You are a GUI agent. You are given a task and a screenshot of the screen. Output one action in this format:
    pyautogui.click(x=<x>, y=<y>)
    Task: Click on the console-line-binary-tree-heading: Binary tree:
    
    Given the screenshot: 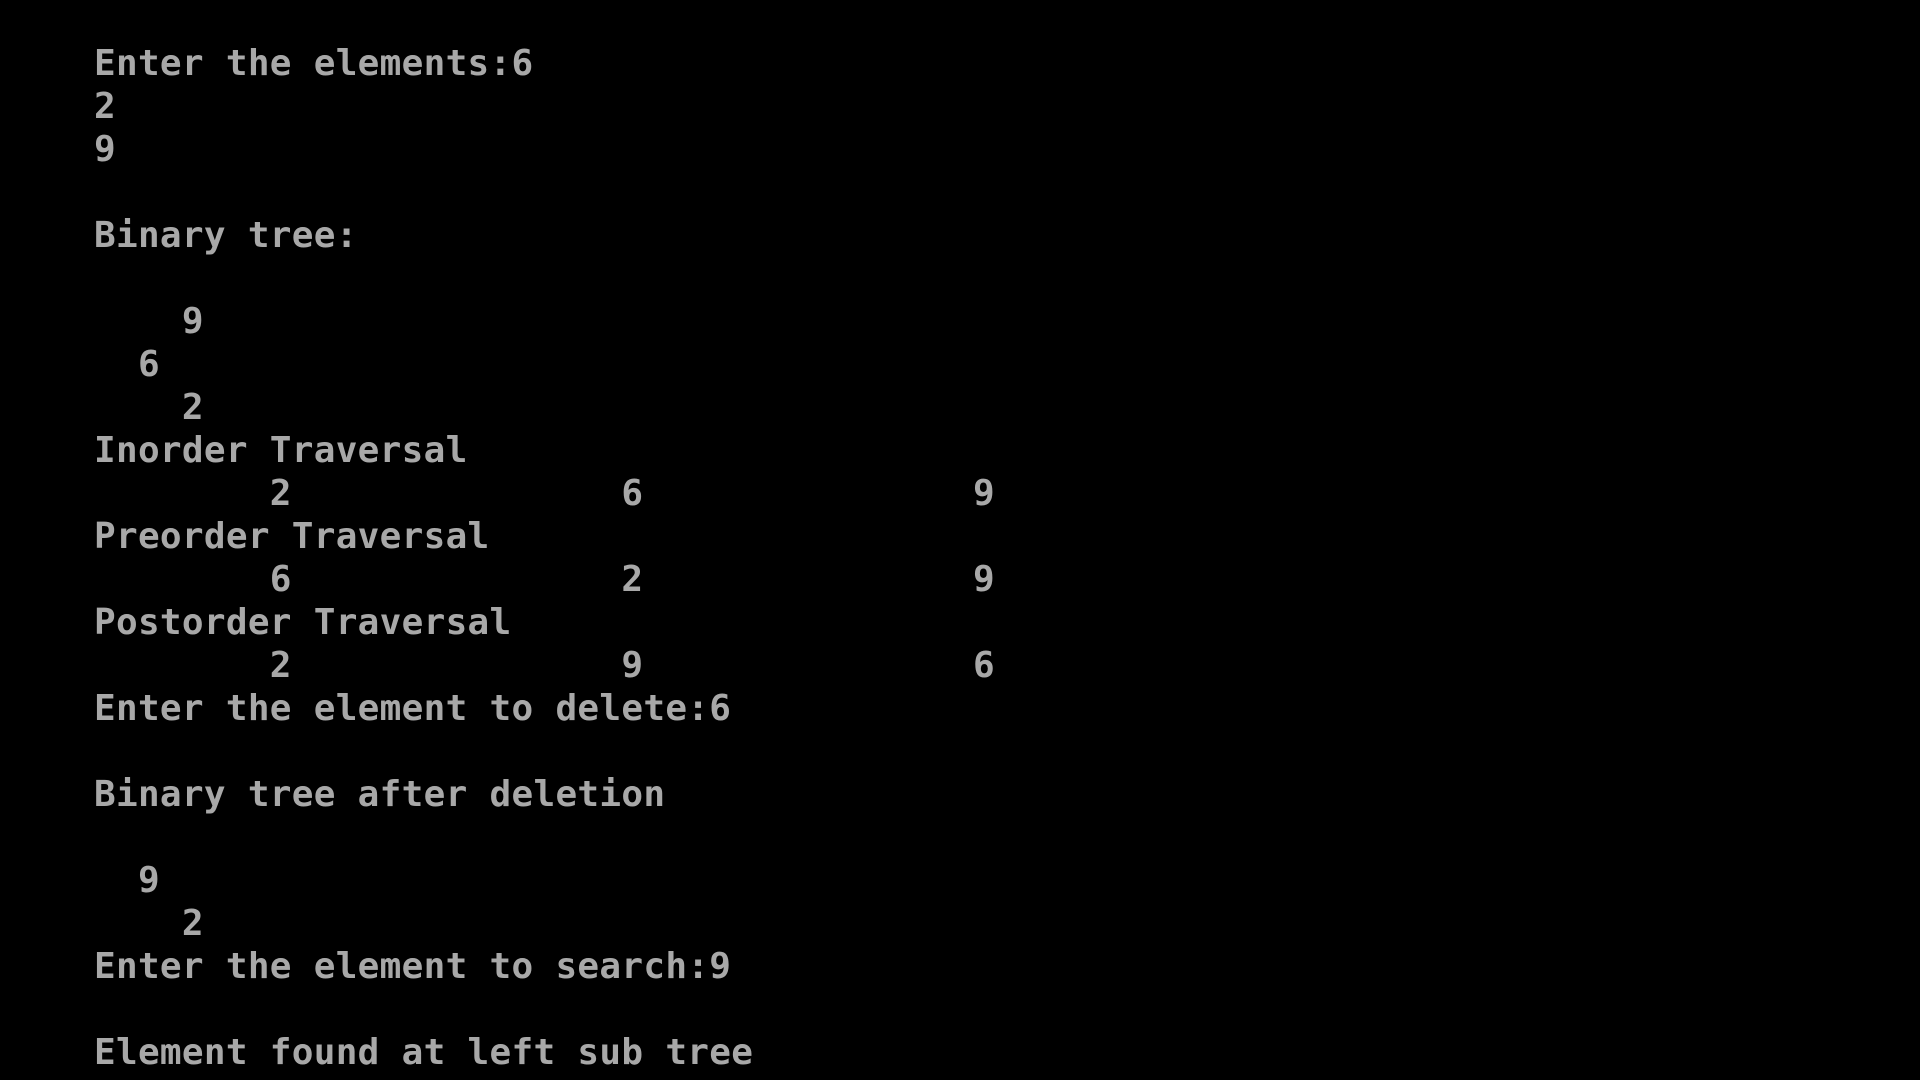 What is the action you would take?
    pyautogui.click(x=226, y=235)
    